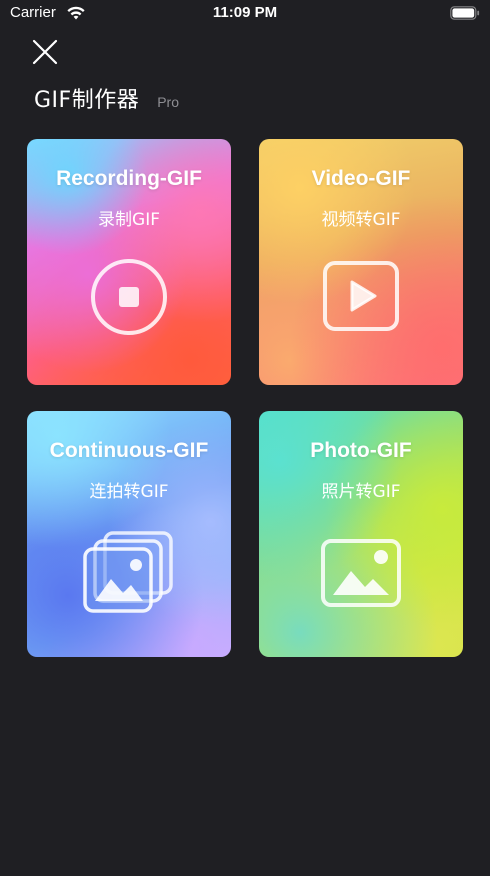  I want to click on record-stop-icon, so click(129, 297).